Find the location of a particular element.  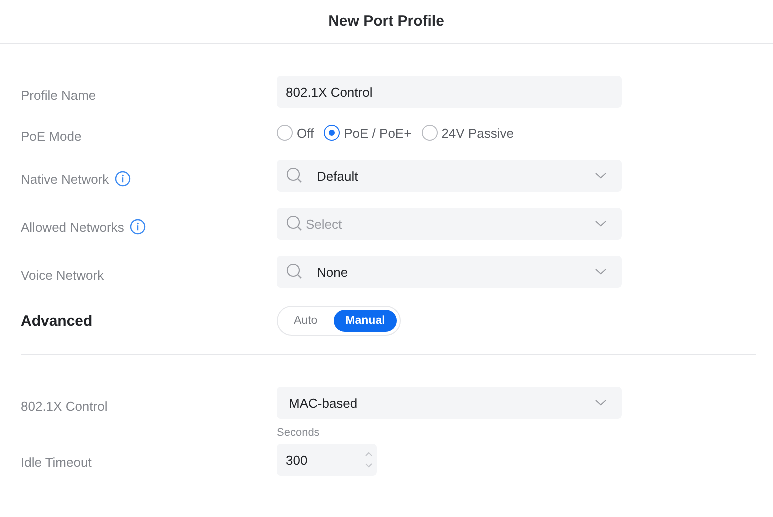

radio-label: Off is located at coordinates (305, 133).